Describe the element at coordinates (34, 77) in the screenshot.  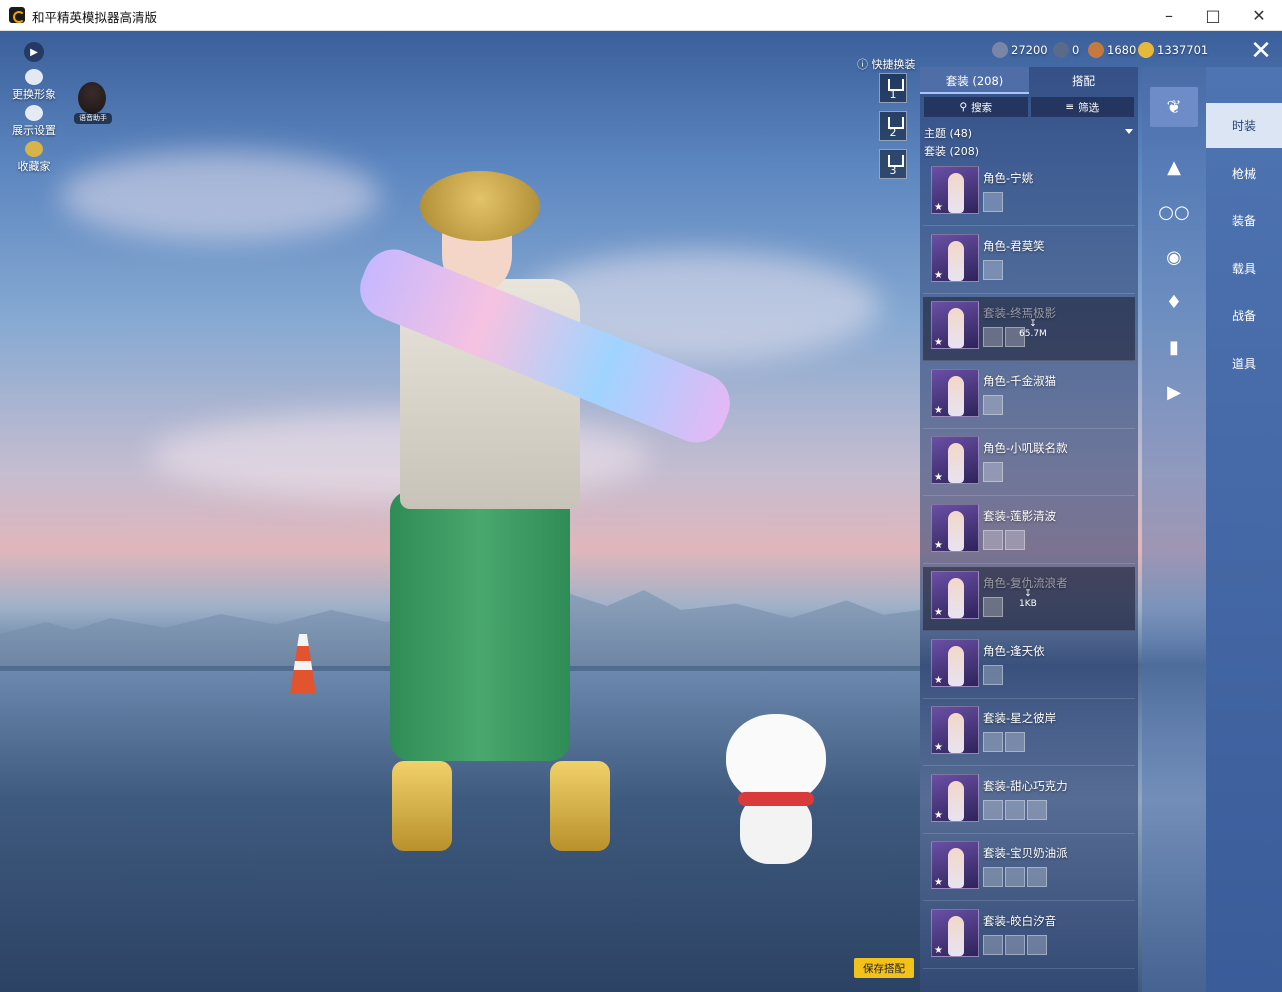
I see `person-icon` at that location.